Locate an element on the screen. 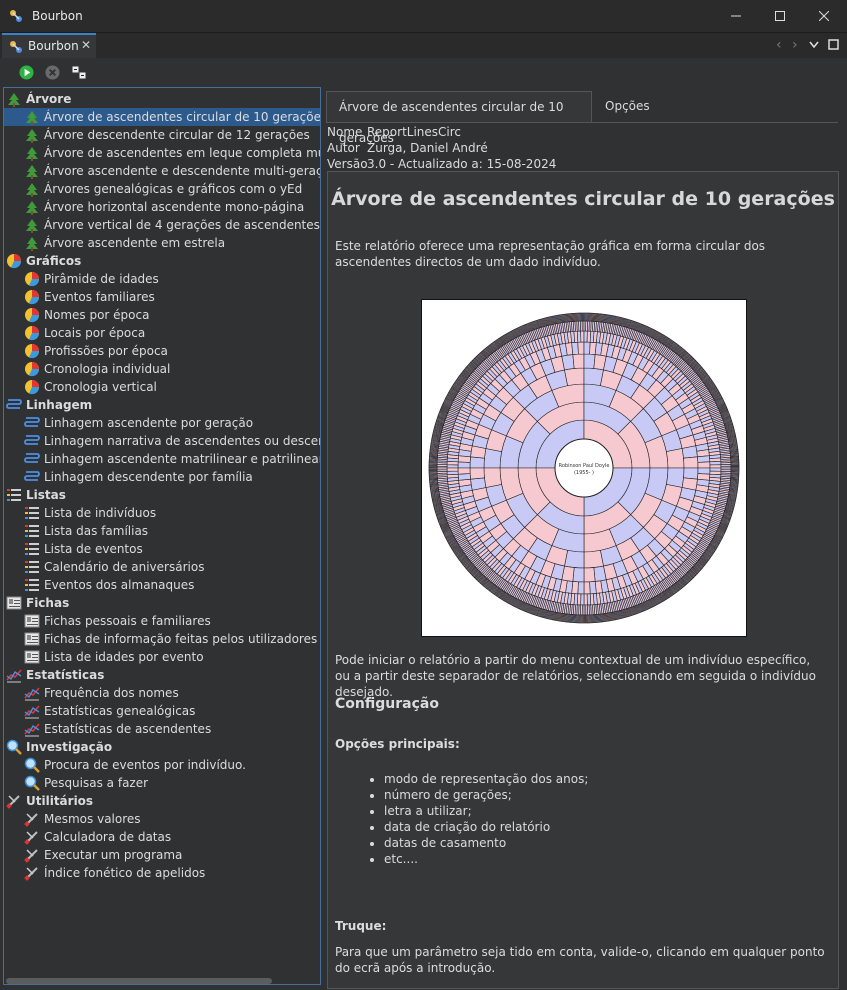 The width and height of the screenshot is (847, 990). tools-icon is located at coordinates (31, 874).